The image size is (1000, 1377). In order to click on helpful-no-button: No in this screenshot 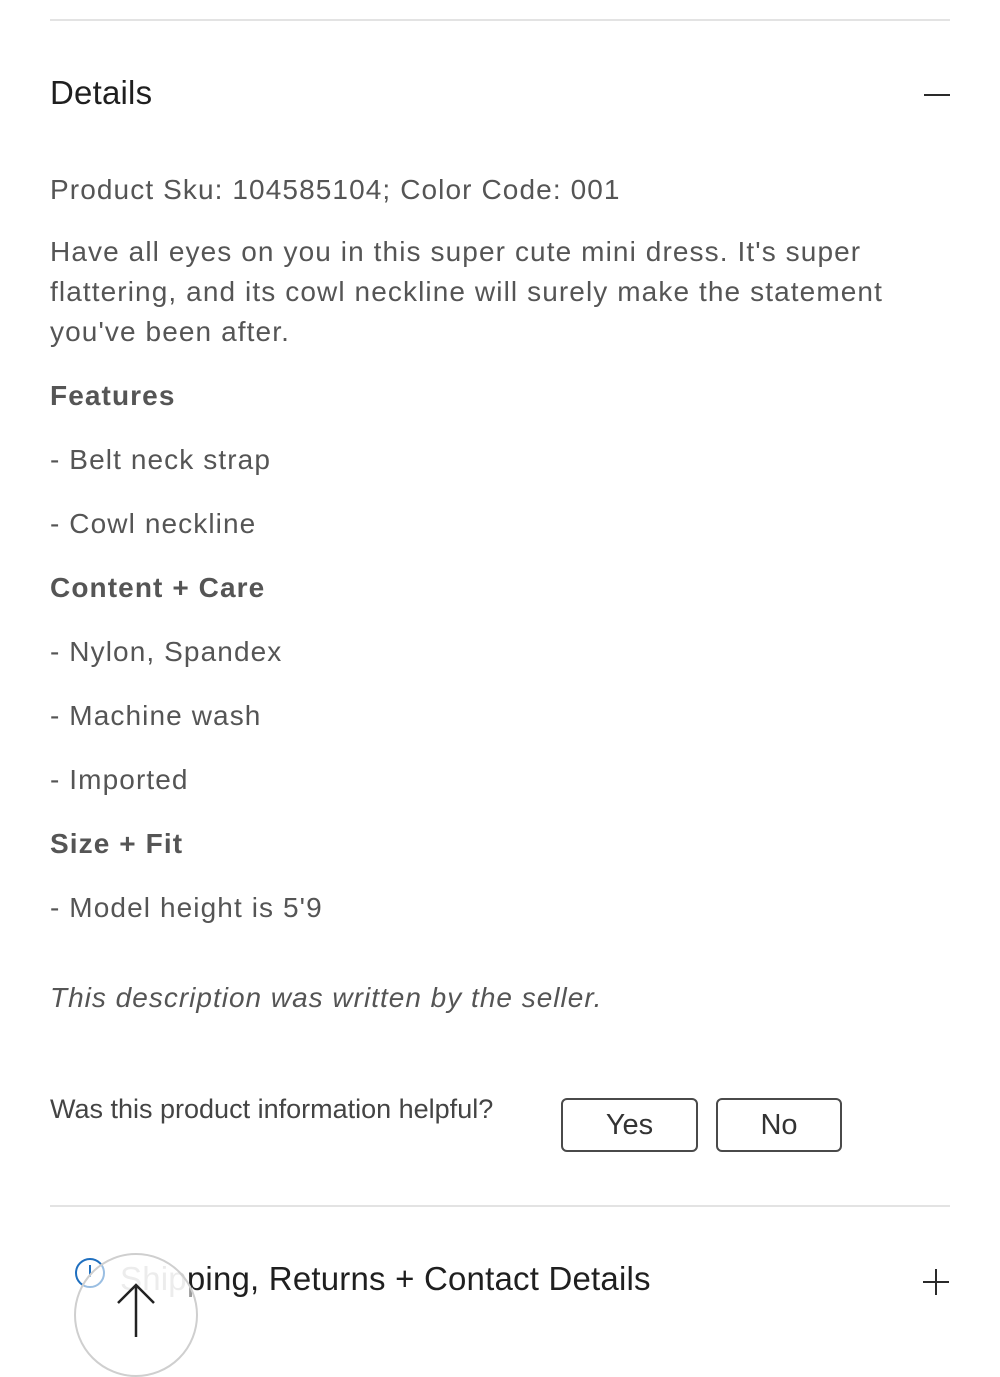, I will do `click(779, 1125)`.